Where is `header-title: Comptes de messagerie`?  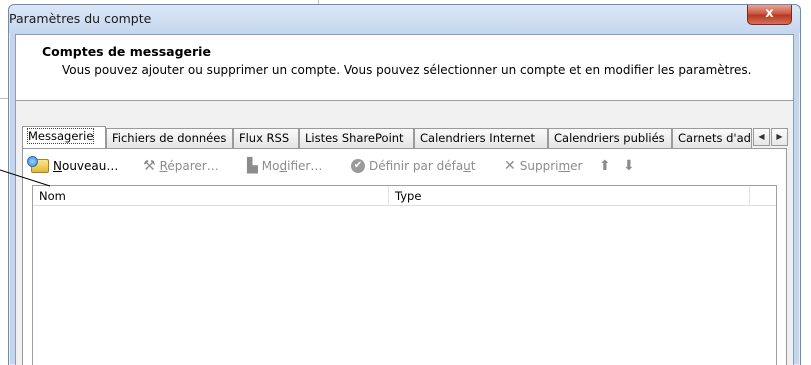
header-title: Comptes de messagerie is located at coordinates (126, 51).